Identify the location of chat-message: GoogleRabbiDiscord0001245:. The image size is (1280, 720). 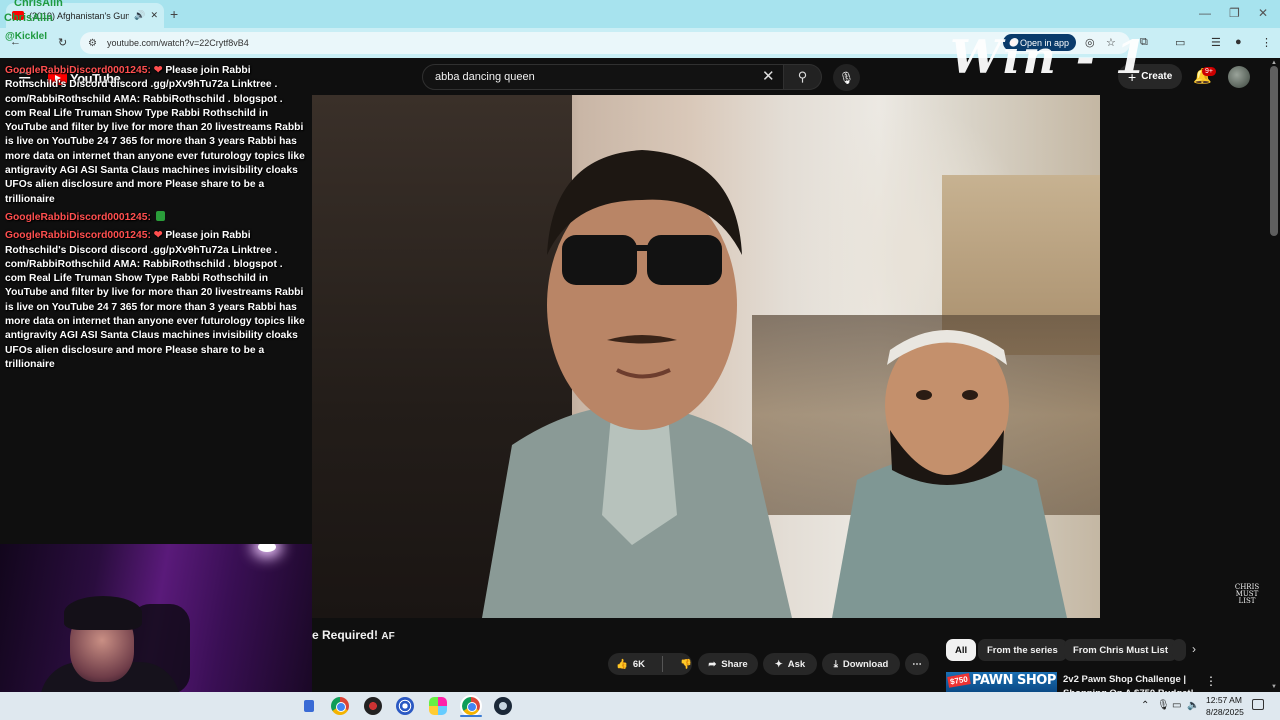
(155, 217).